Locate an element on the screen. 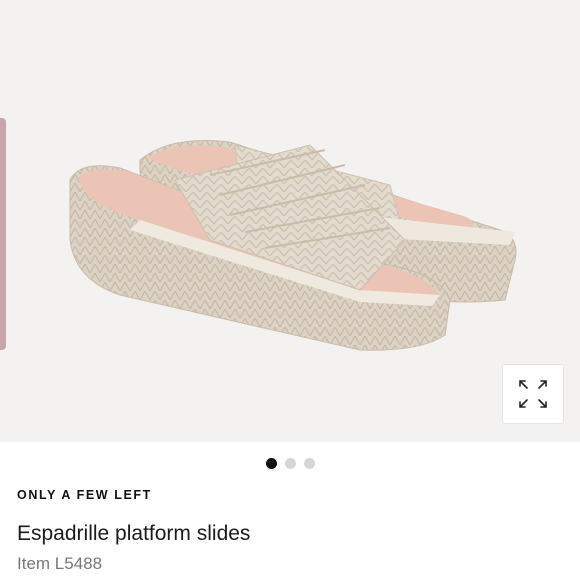  stock-status-label: ONLY A FEW LEFT is located at coordinates (84, 495).